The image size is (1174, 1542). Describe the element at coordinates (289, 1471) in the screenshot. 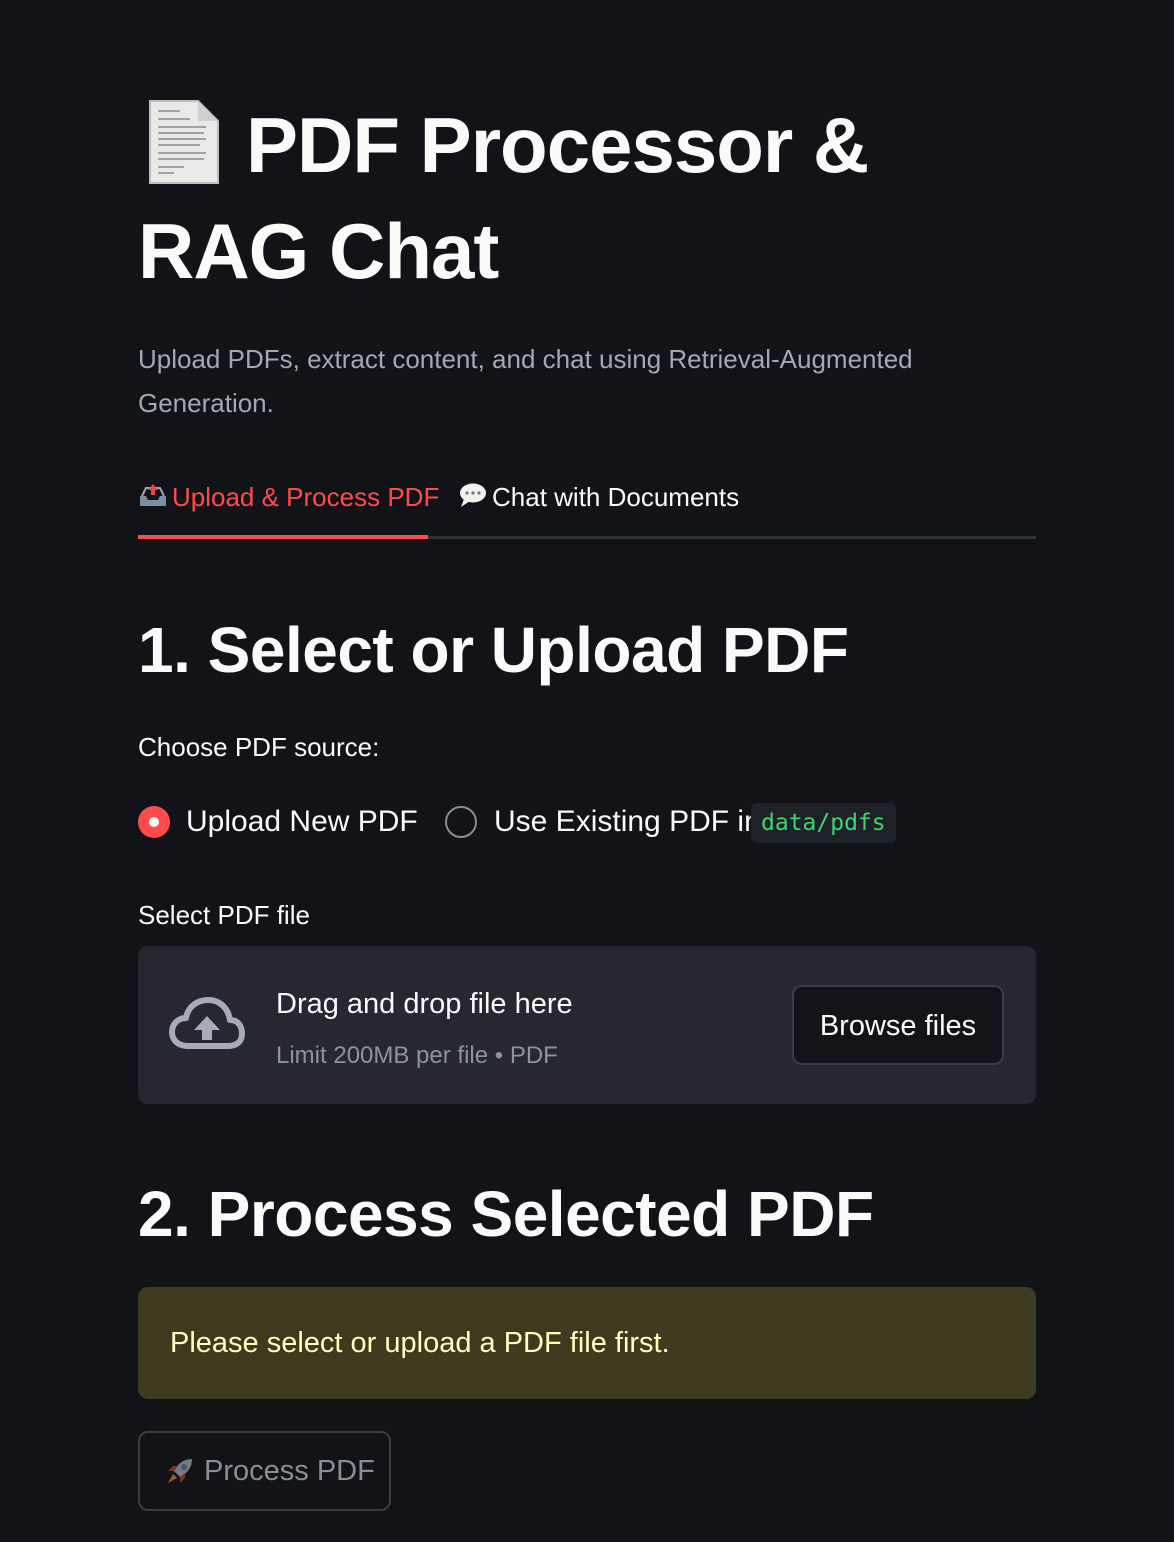

I see `process-pdf-button-label: Process PDF` at that location.